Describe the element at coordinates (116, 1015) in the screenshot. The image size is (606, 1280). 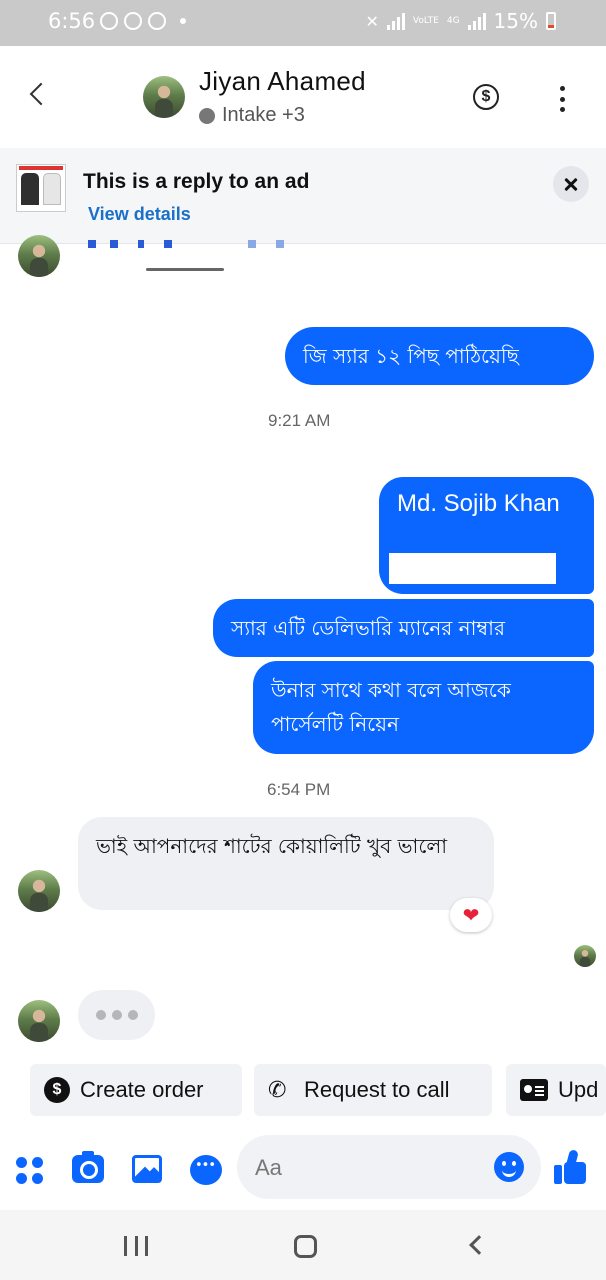
I see `typing-indicator` at that location.